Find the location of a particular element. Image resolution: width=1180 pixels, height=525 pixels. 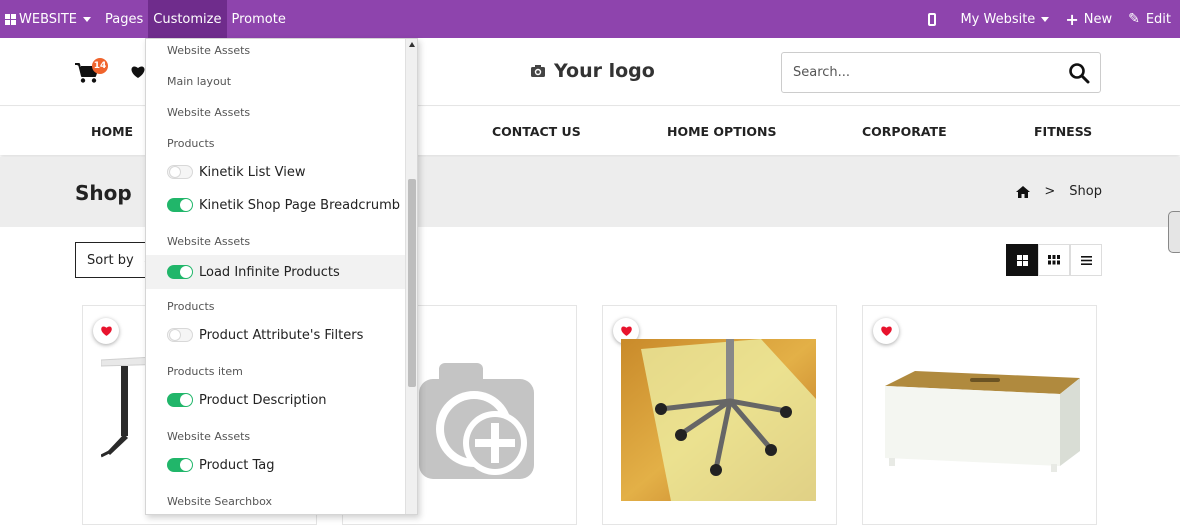

mobile-preview-button is located at coordinates (939, 19).